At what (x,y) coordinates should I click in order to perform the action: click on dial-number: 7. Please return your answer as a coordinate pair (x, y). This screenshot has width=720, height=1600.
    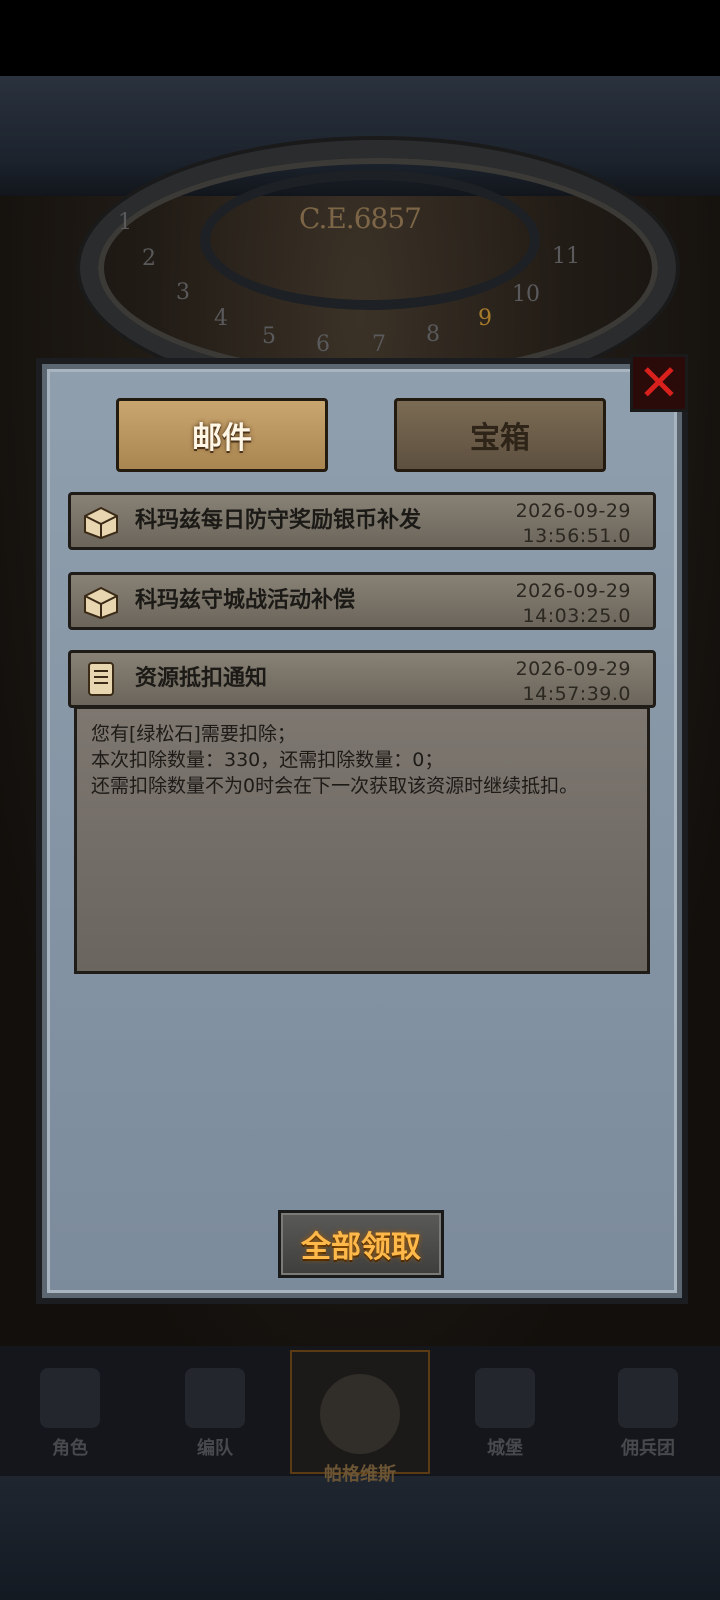
    Looking at the image, I should click on (379, 344).